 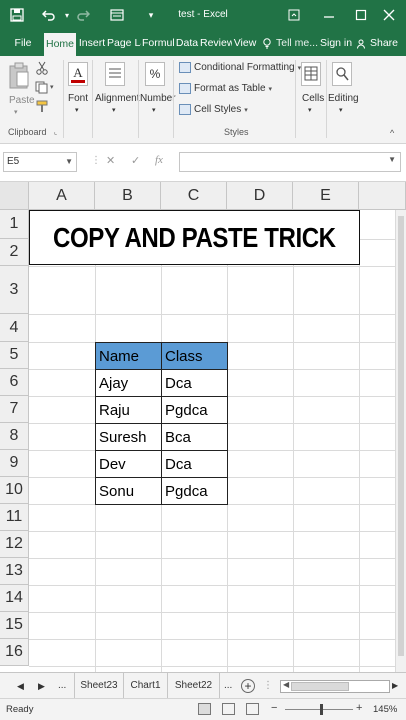 I want to click on row-header-9: 9, so click(x=14, y=463).